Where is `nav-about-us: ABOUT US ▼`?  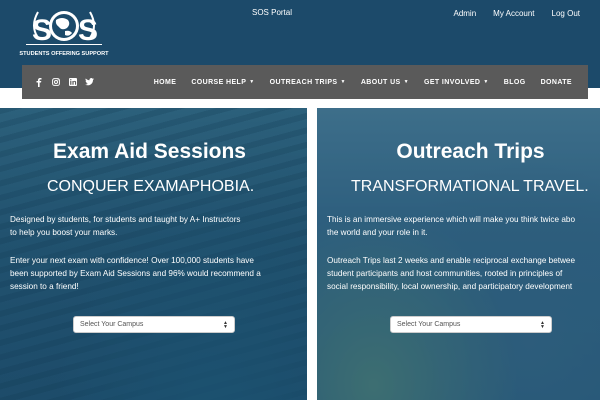
nav-about-us: ABOUT US ▼ is located at coordinates (385, 82).